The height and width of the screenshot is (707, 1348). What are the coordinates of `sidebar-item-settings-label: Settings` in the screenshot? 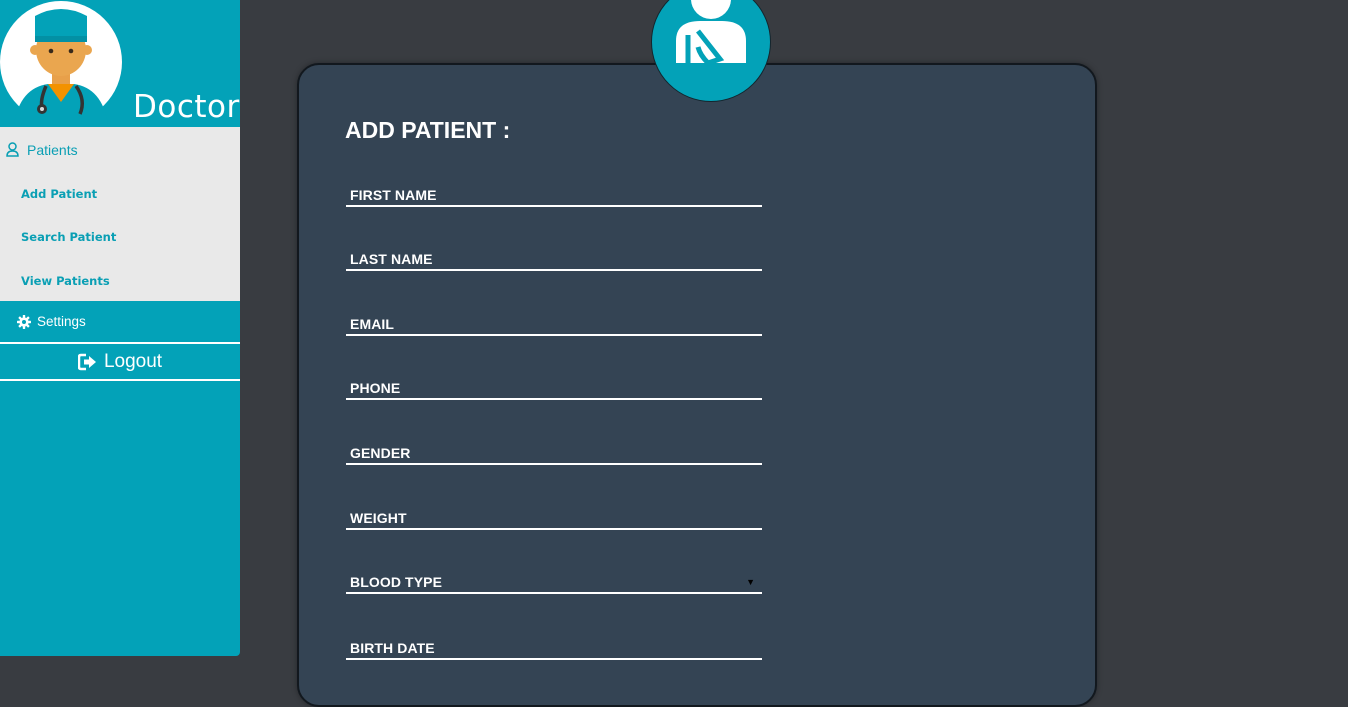 It's located at (61, 321).